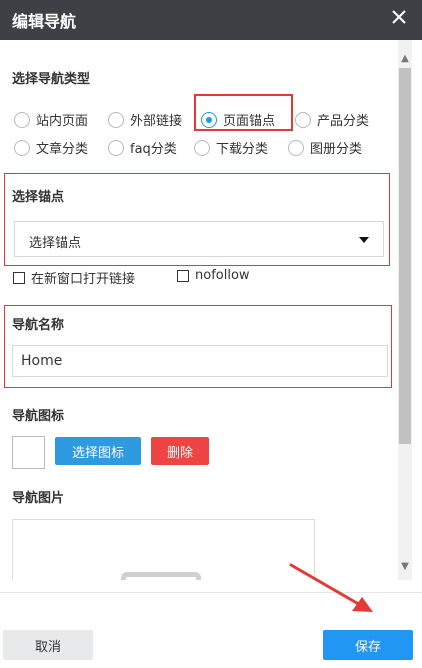  What do you see at coordinates (83, 279) in the screenshot?
I see `checkbox-label: 在新窗口打开链接` at bounding box center [83, 279].